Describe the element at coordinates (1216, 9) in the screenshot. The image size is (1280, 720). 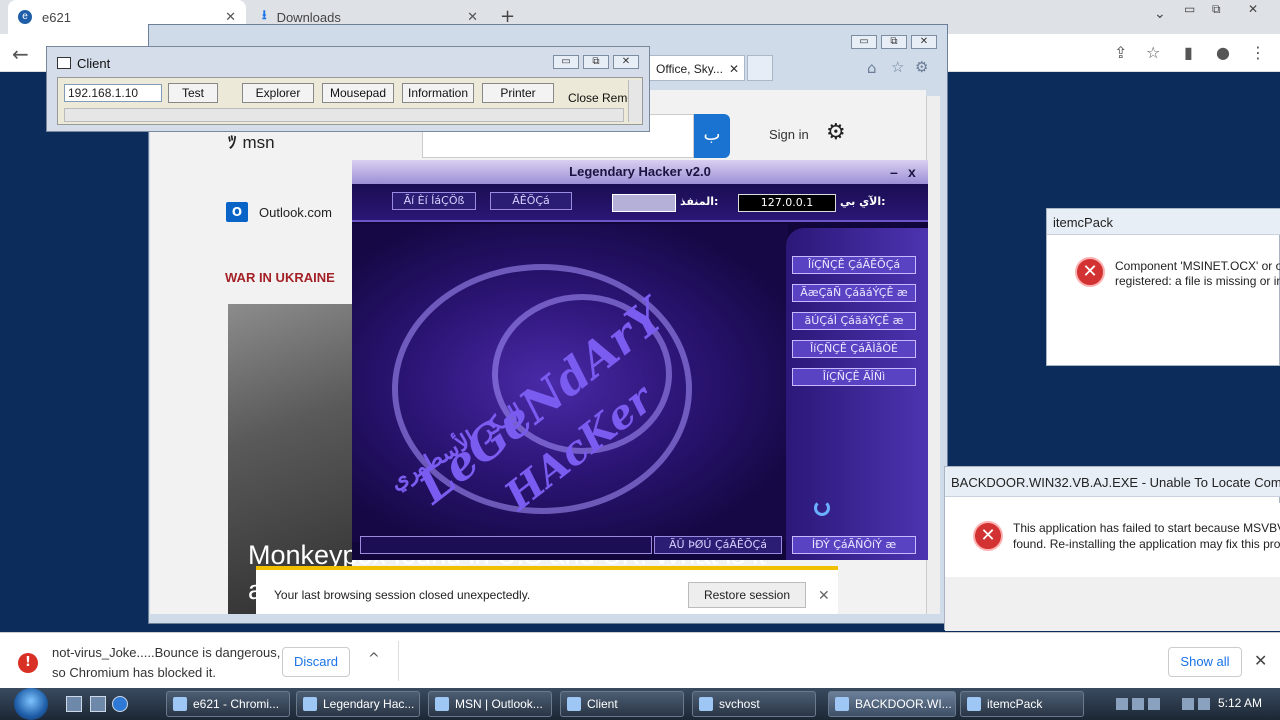
I see `window-maximize-button: ⧉` at that location.